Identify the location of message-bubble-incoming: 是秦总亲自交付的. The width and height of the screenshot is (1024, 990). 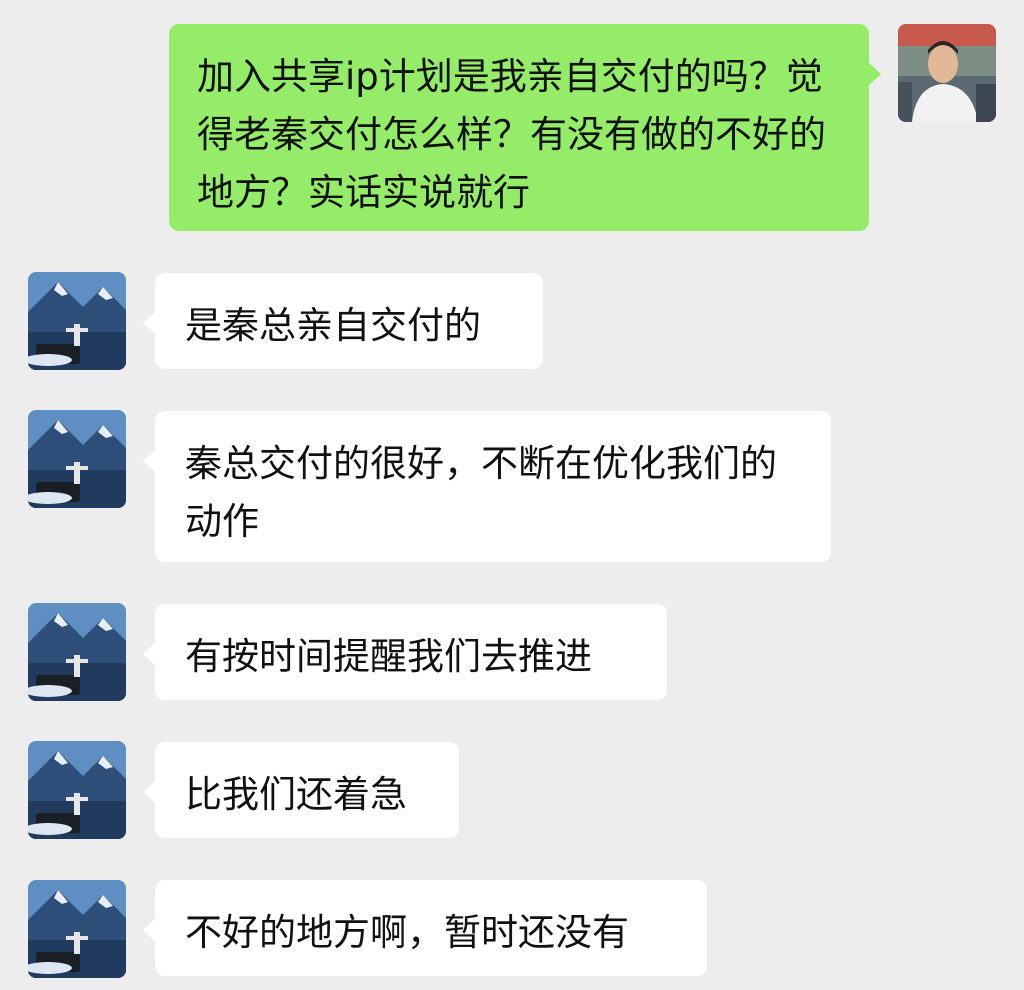
(343, 321).